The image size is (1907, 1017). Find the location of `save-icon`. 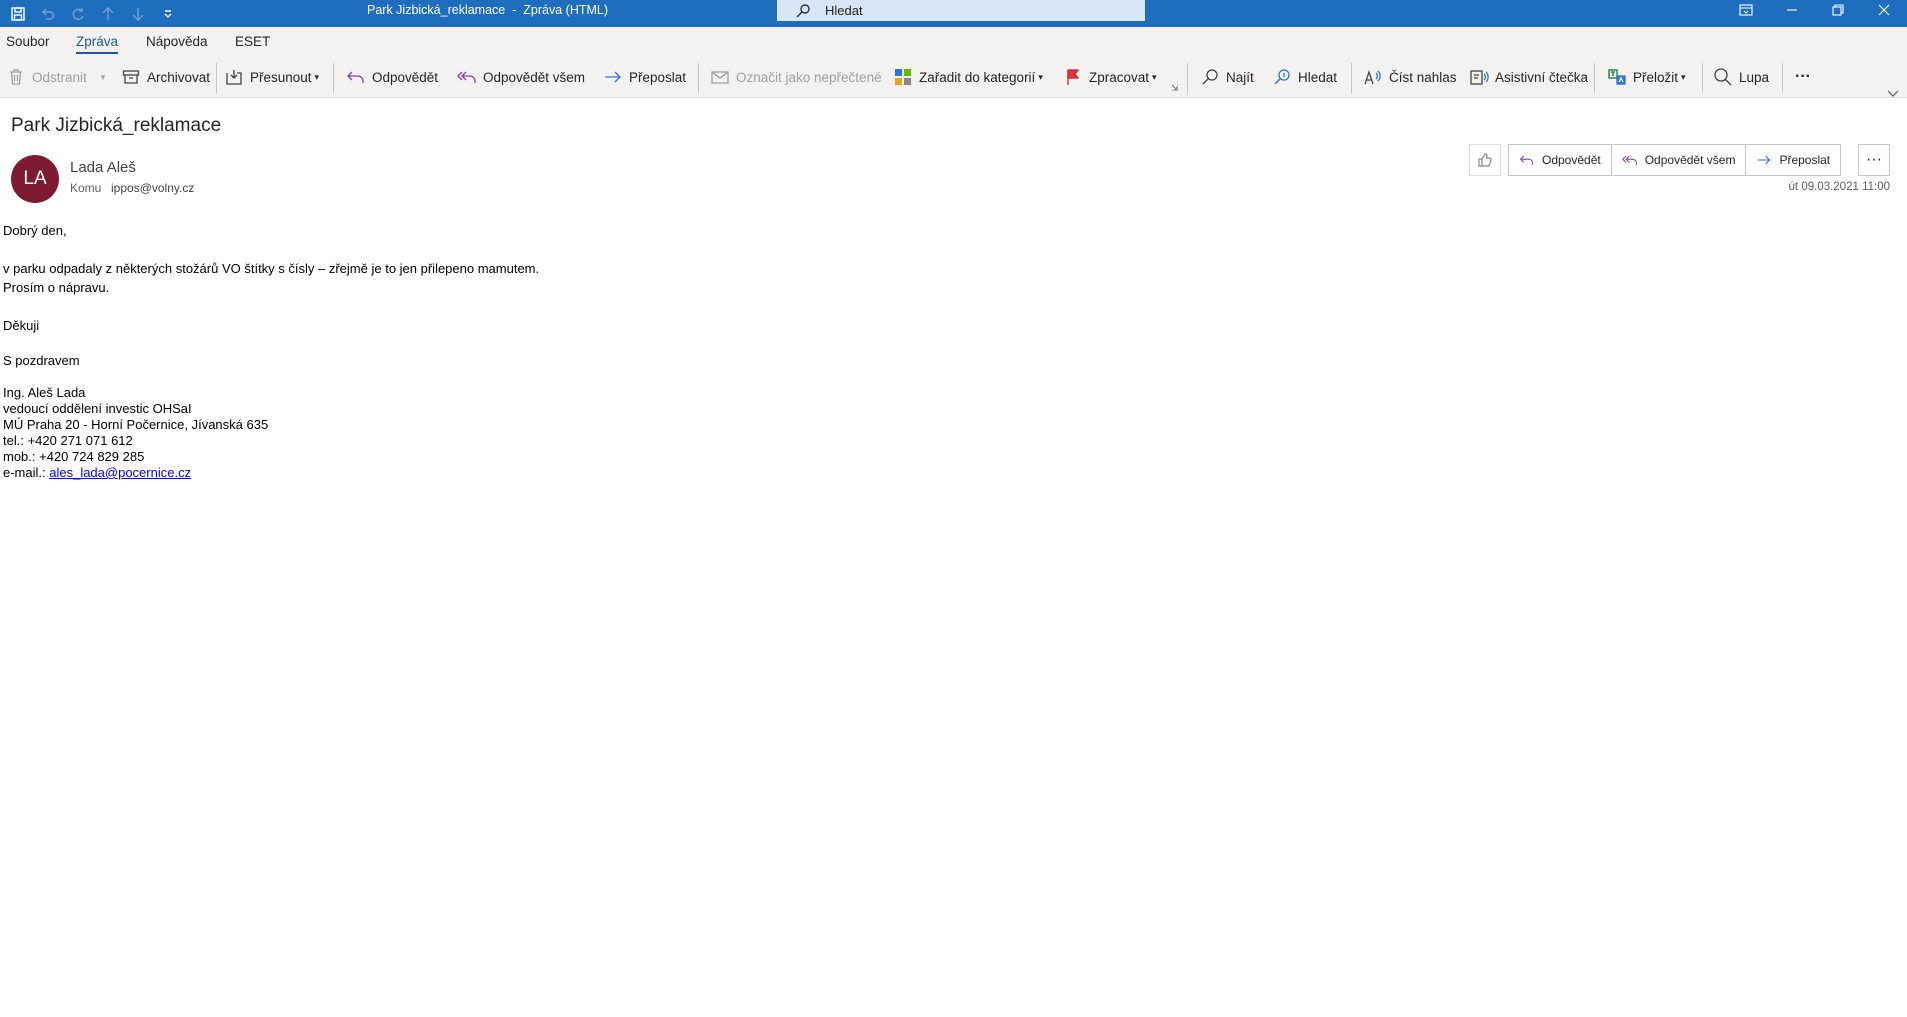

save-icon is located at coordinates (18, 14).